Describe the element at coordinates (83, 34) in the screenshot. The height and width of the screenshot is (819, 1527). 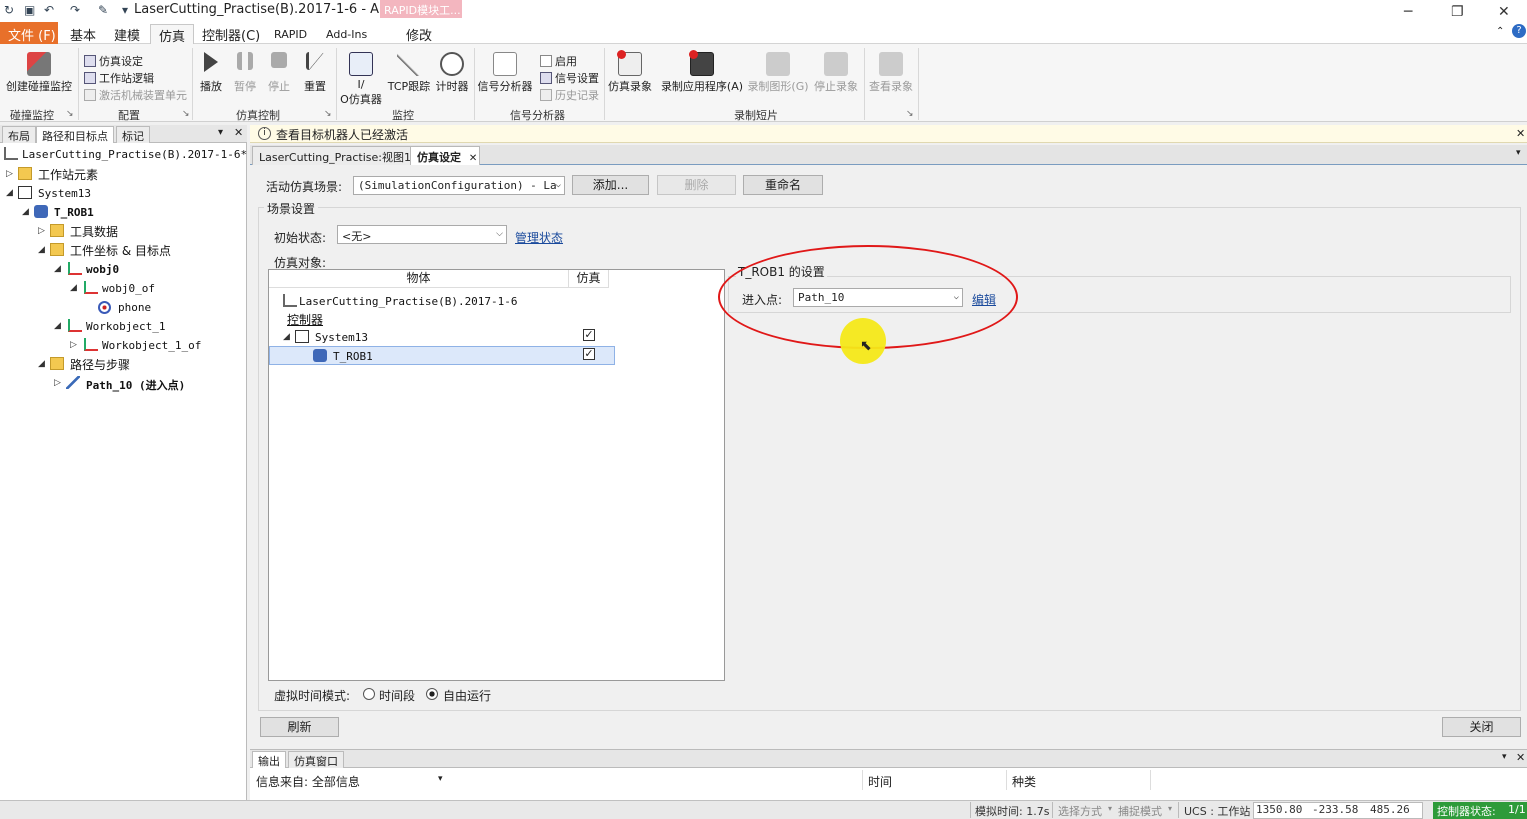
I see `tab-basic: 基本` at that location.